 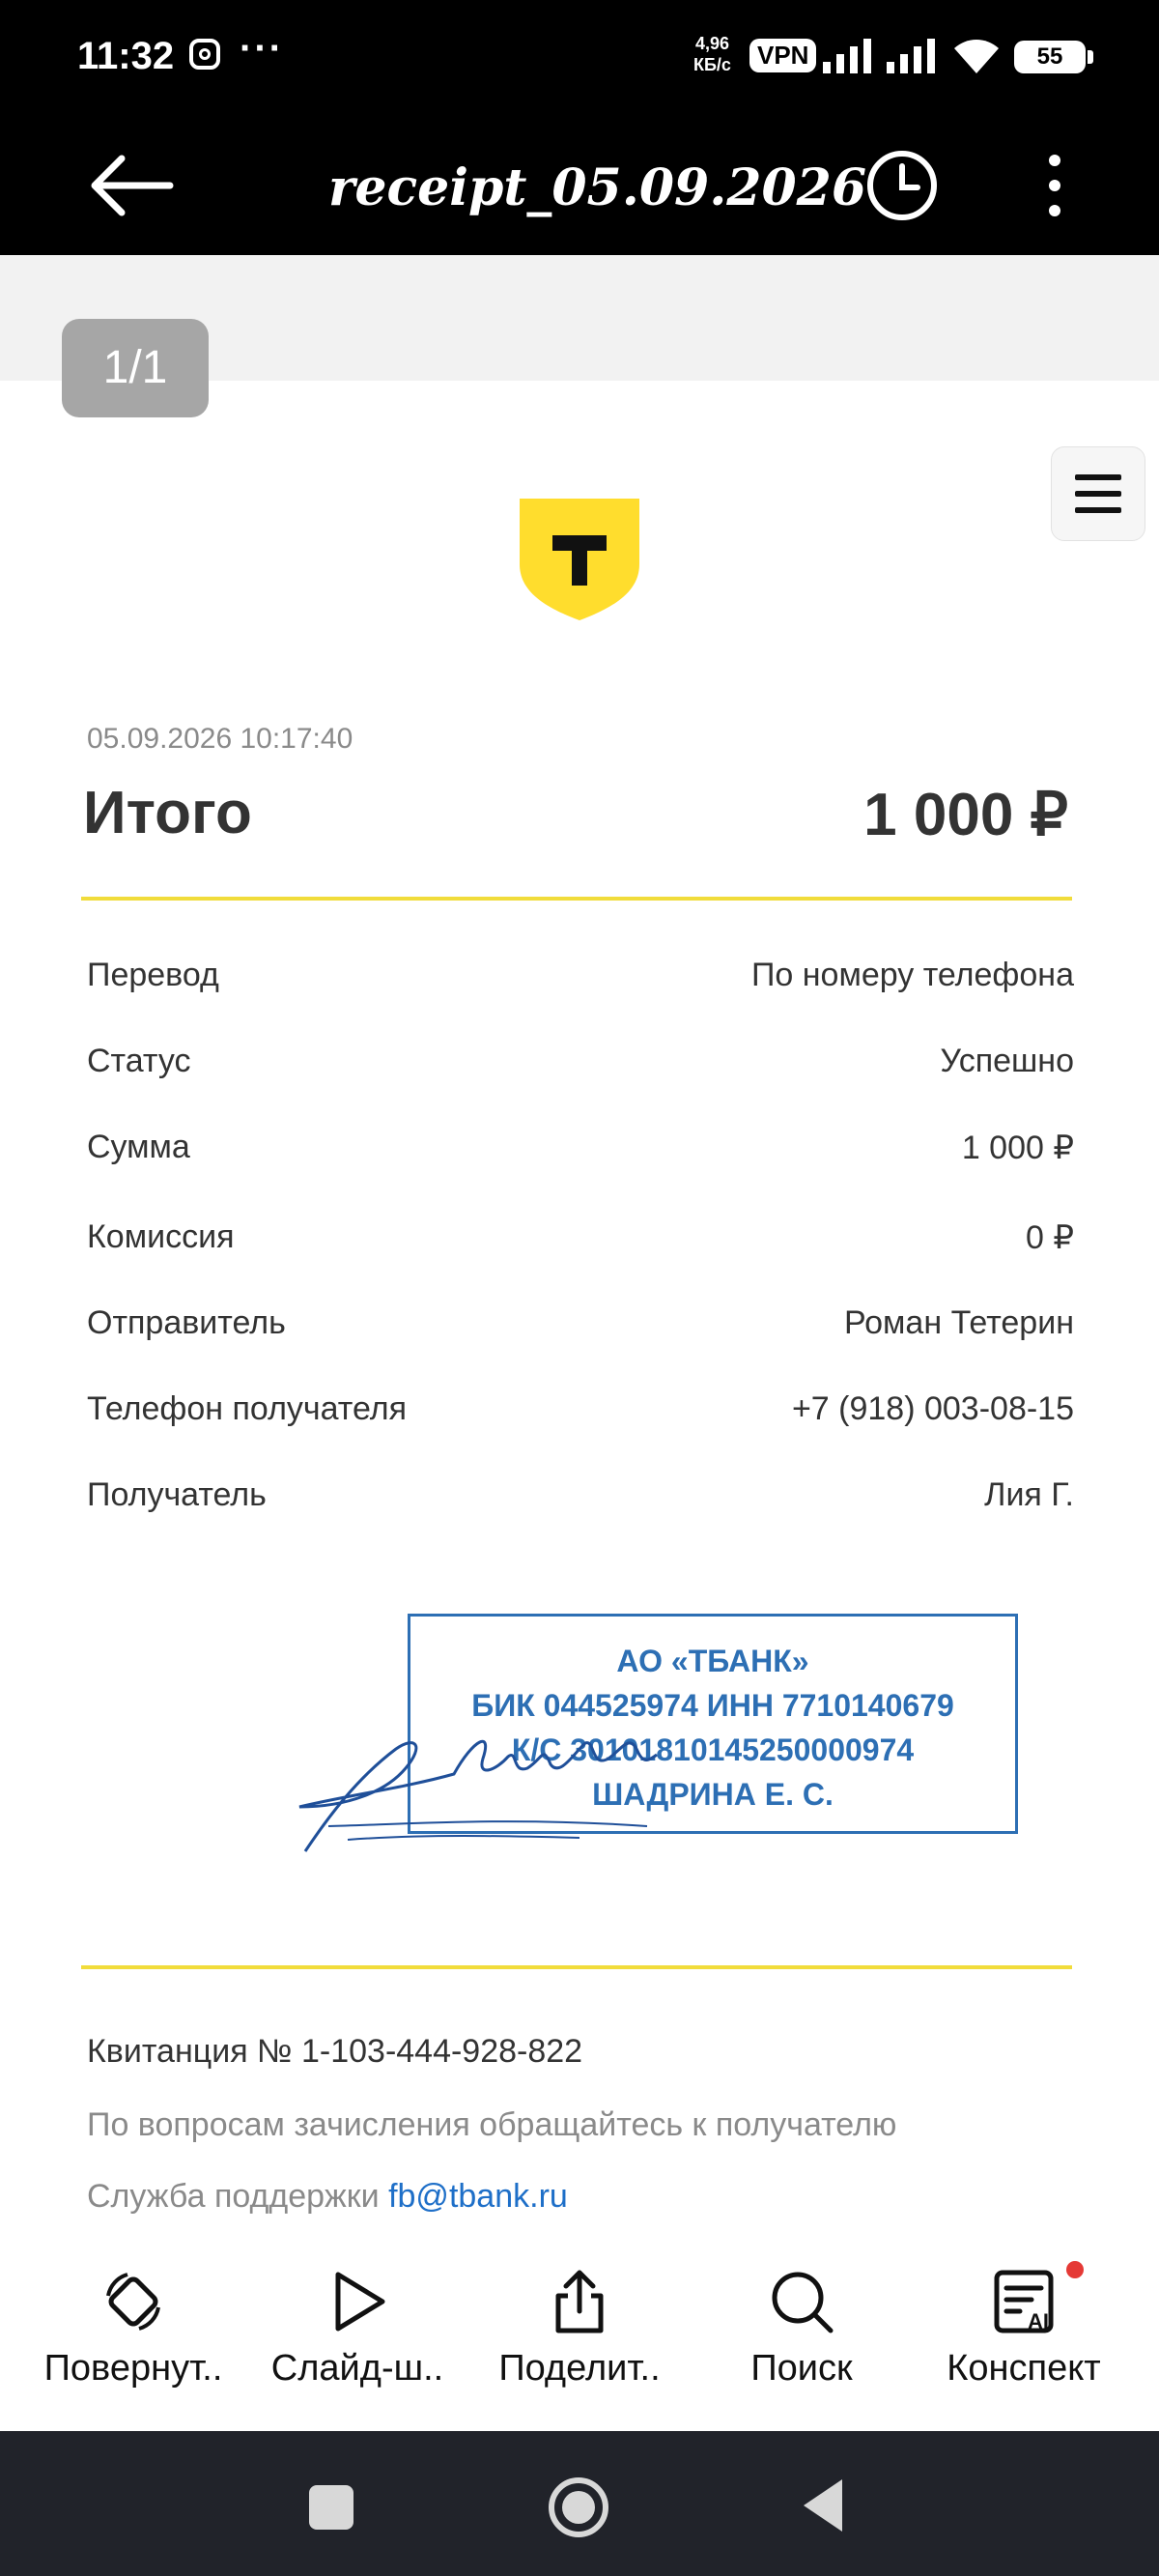 I want to click on tbank-logo, so click(x=579, y=559).